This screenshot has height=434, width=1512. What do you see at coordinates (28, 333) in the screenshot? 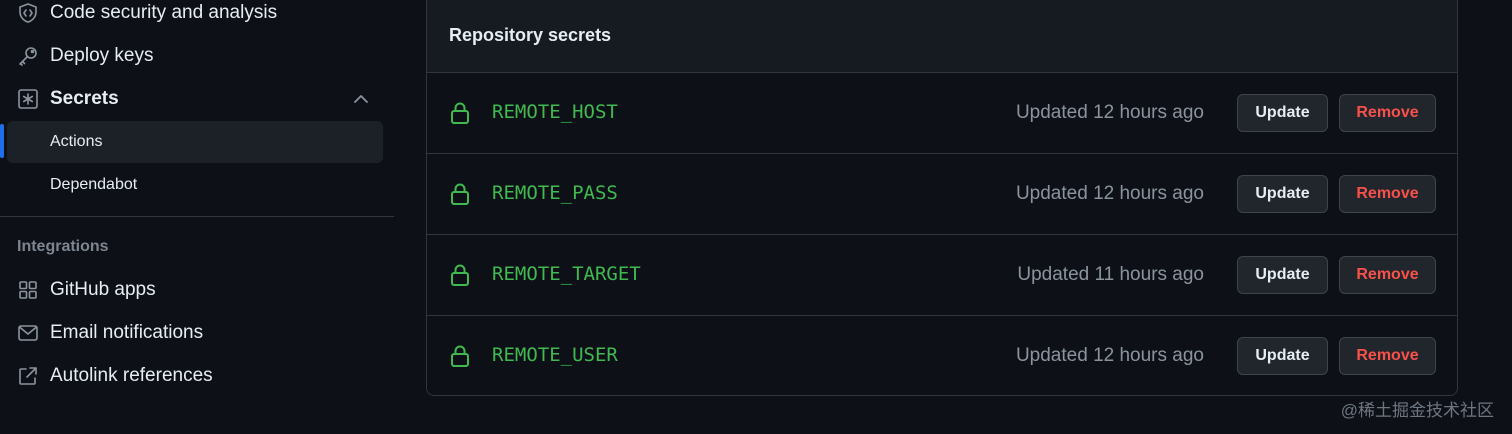
I see `mail-icon` at bounding box center [28, 333].